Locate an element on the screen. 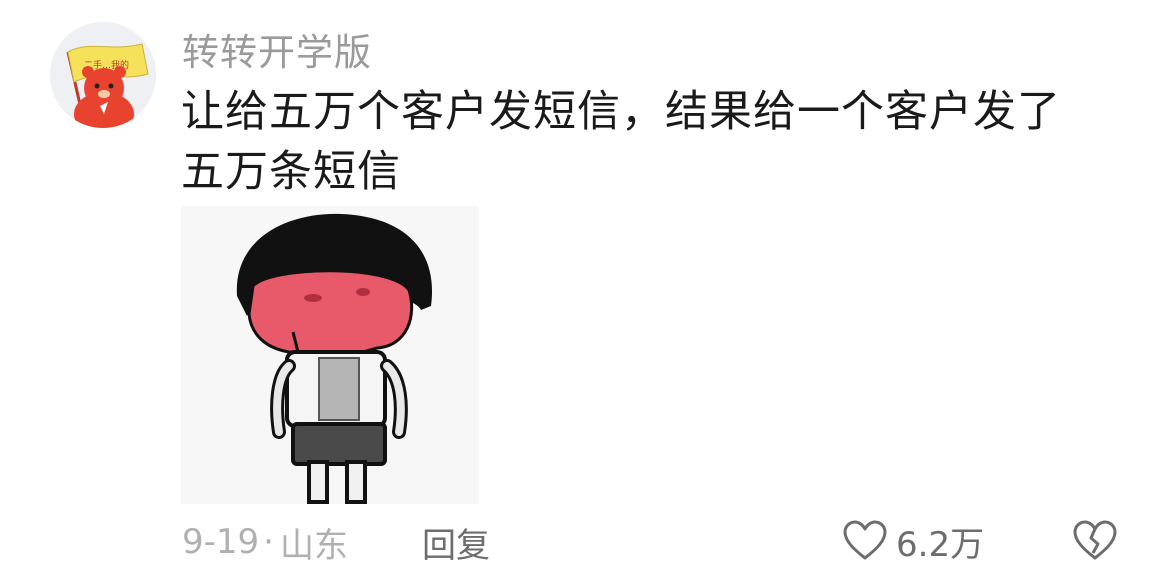 This screenshot has height=567, width=1170. user-avatar: 二手…我的 is located at coordinates (103, 75).